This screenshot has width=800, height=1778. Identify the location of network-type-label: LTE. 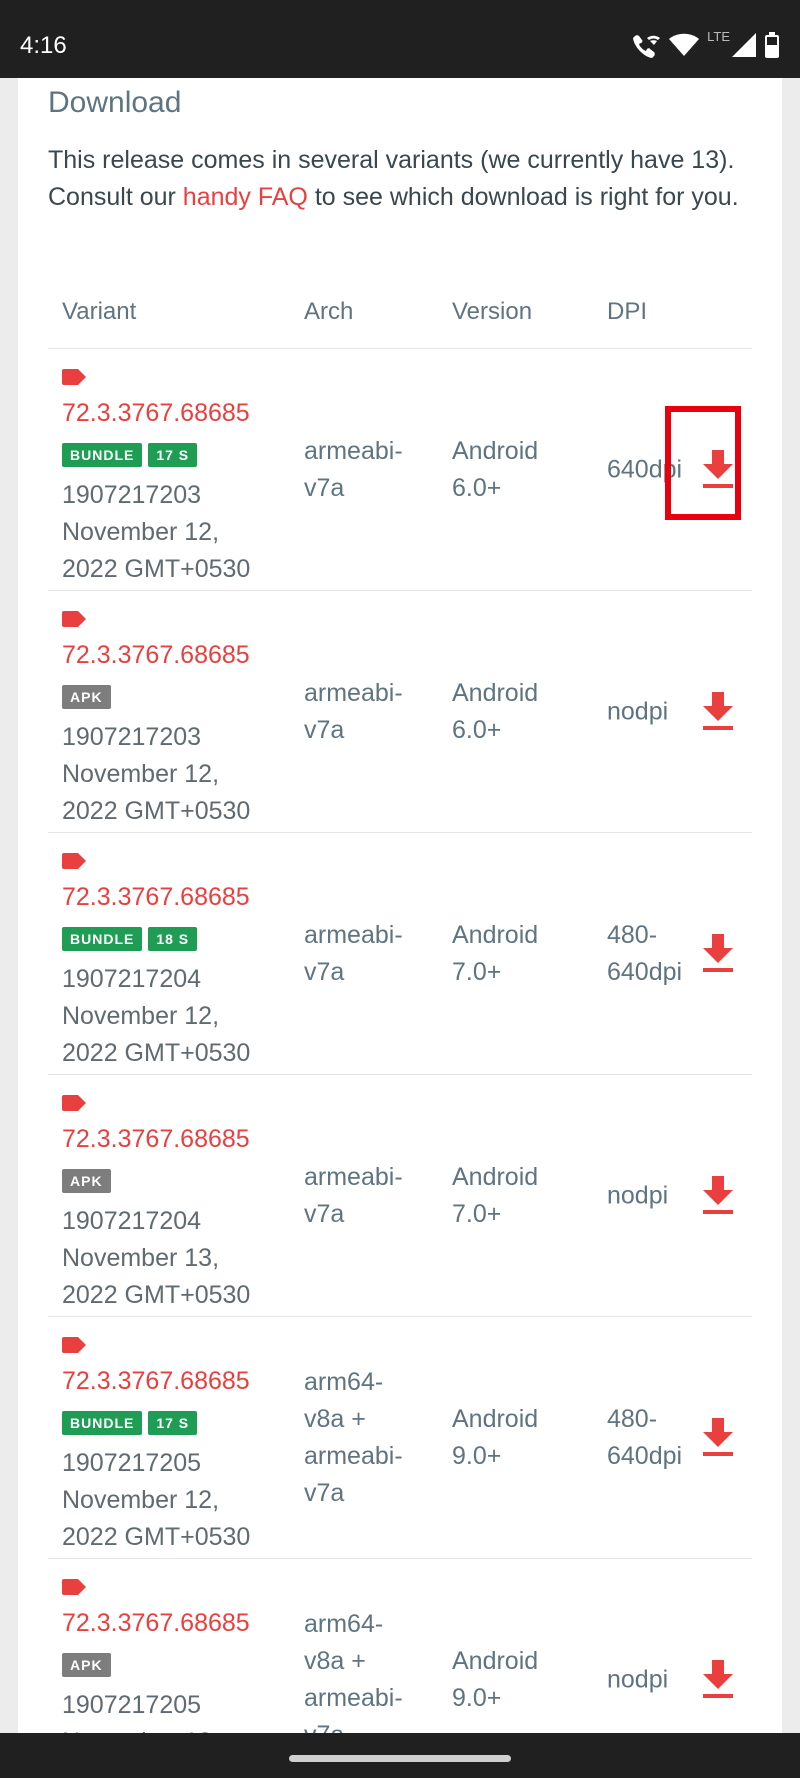
(718, 36).